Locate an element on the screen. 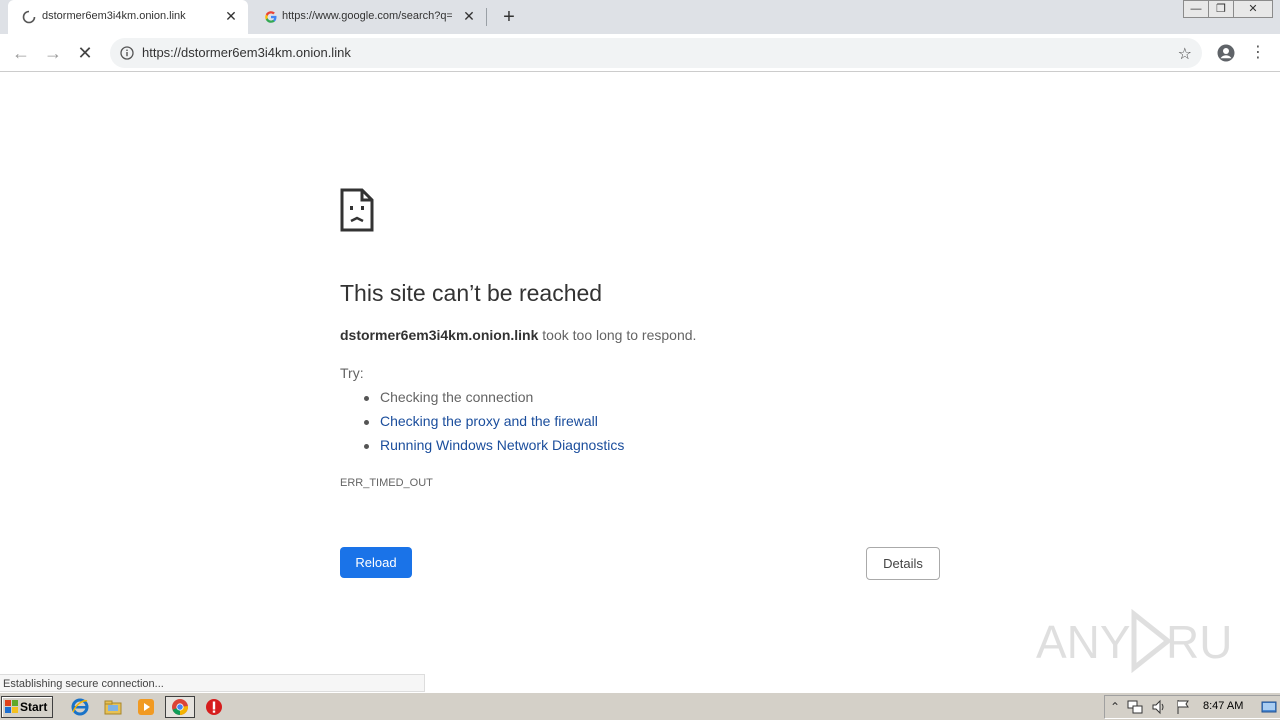  system-tray: ⌃ 8:47 AM is located at coordinates (1192, 707).